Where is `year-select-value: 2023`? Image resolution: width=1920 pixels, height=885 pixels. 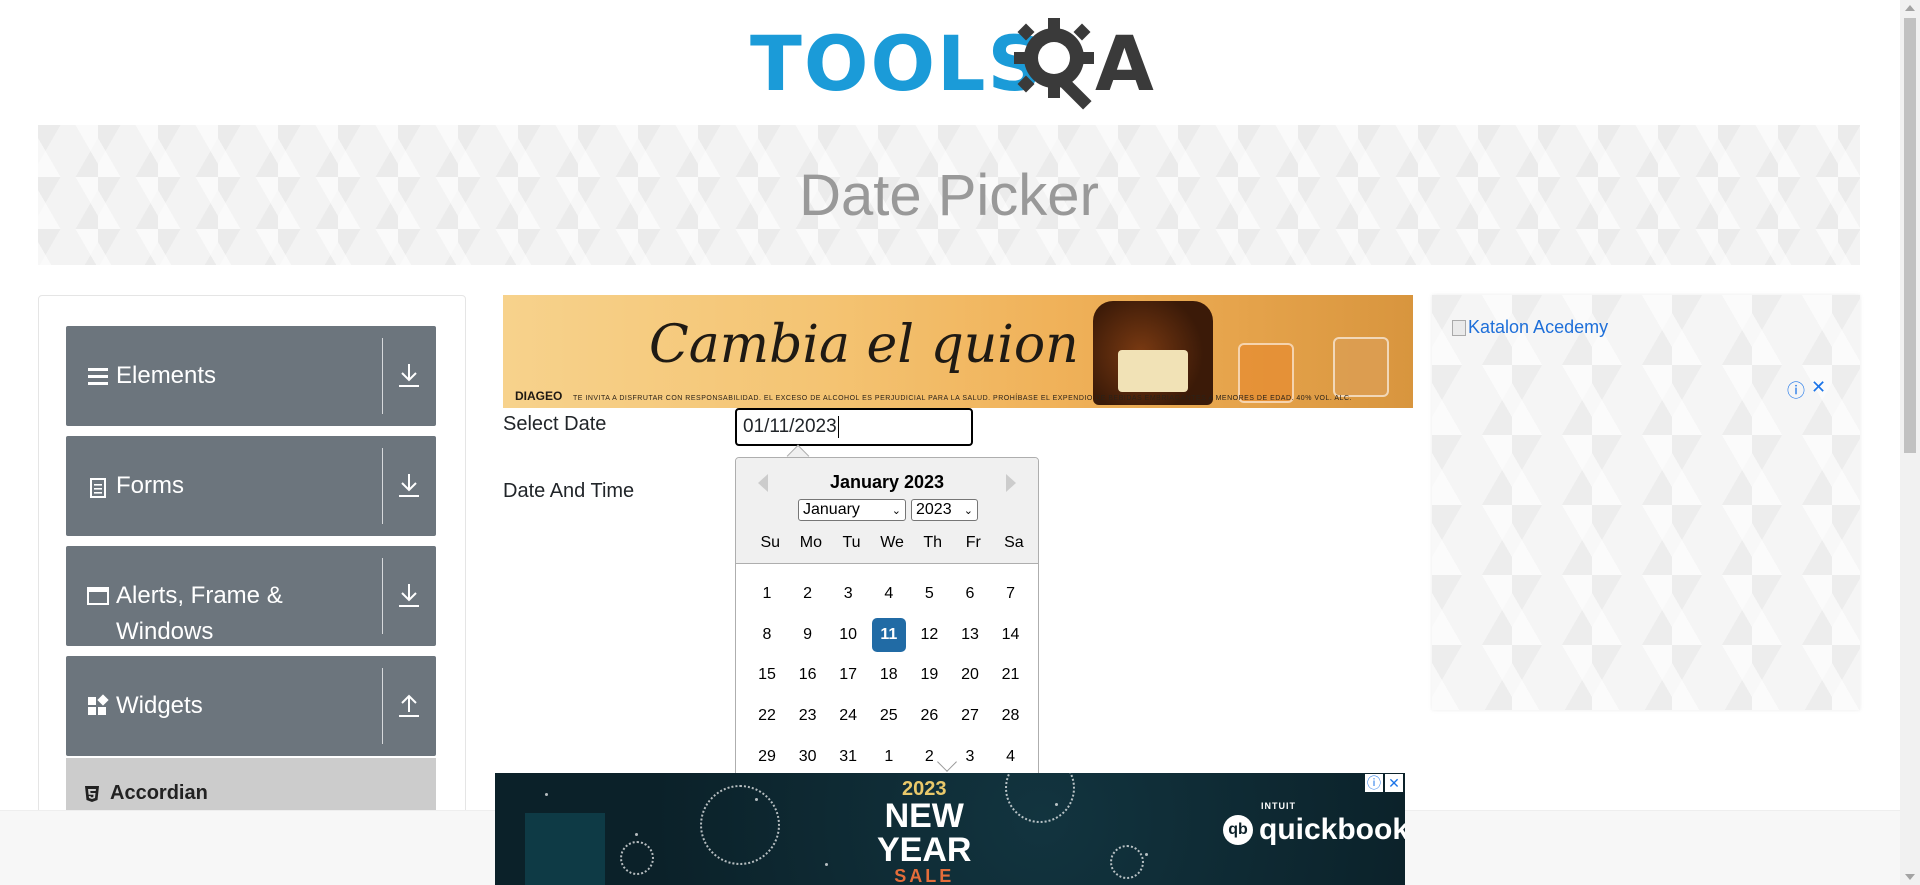 year-select-value: 2023 is located at coordinates (934, 509).